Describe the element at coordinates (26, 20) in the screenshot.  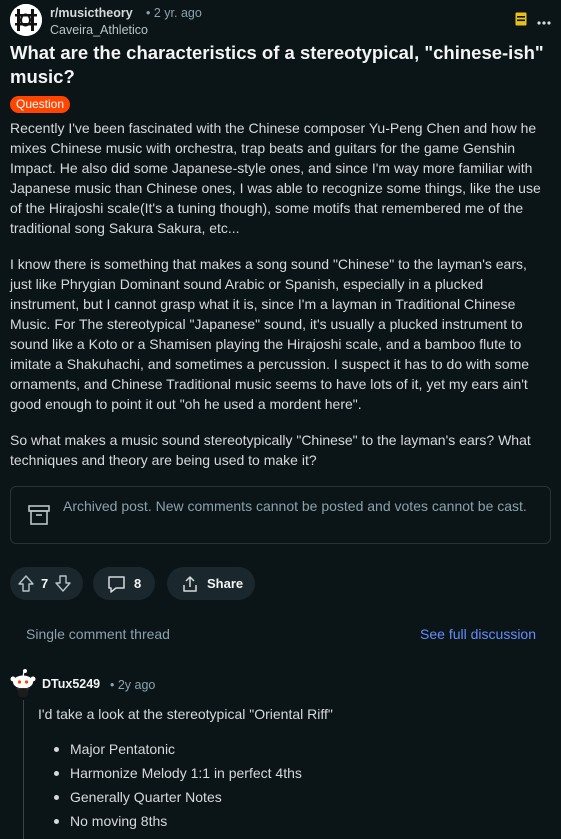
I see `subreddit-avatar-icon` at that location.